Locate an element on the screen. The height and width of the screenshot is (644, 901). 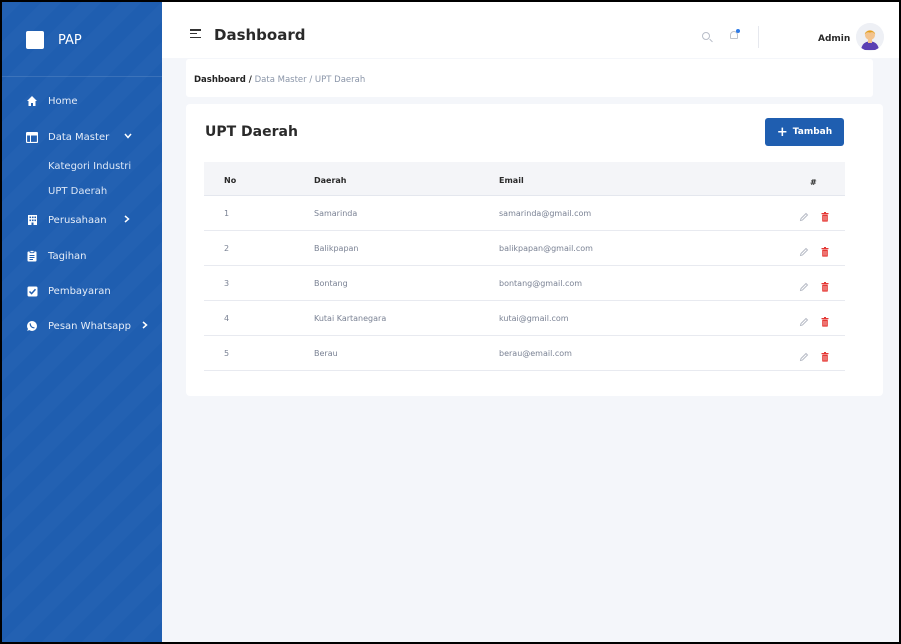
table-header: No Daerah Email # is located at coordinates (524, 179).